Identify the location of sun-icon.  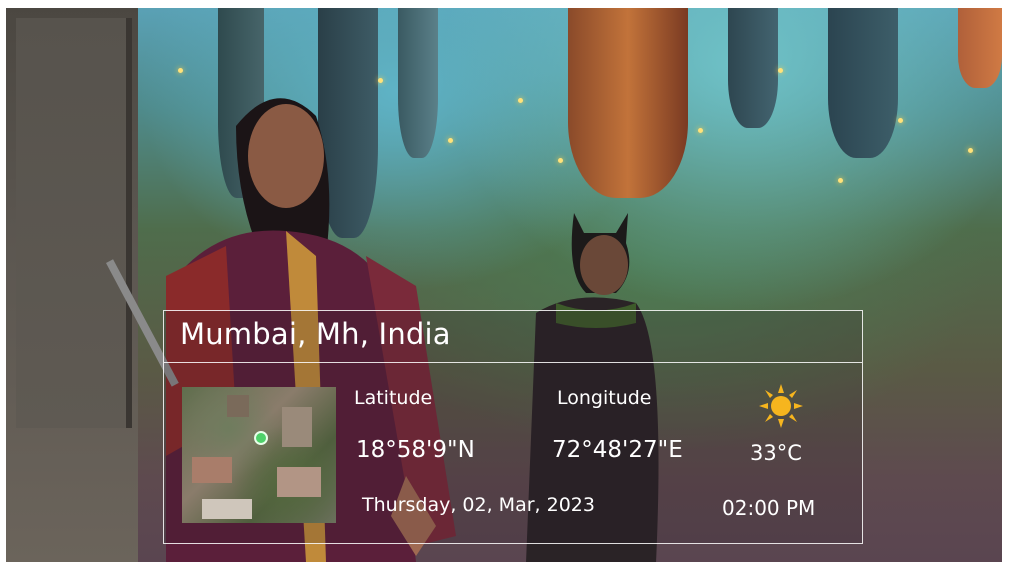
(781, 406).